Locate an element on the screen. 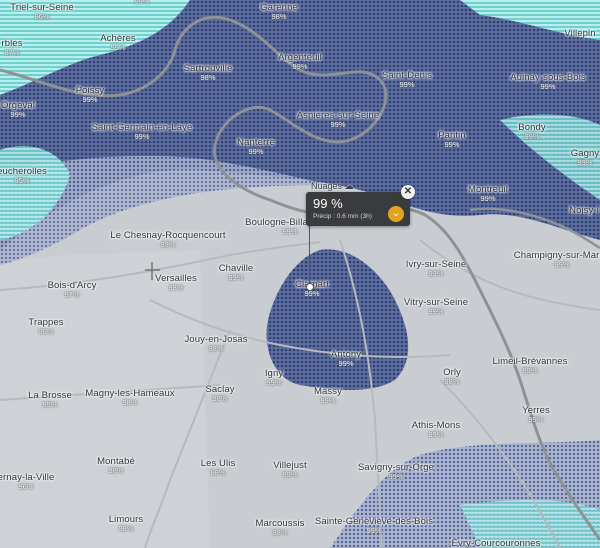 This screenshot has height=548, width=600. place-label: Villepin is located at coordinates (579, 33).